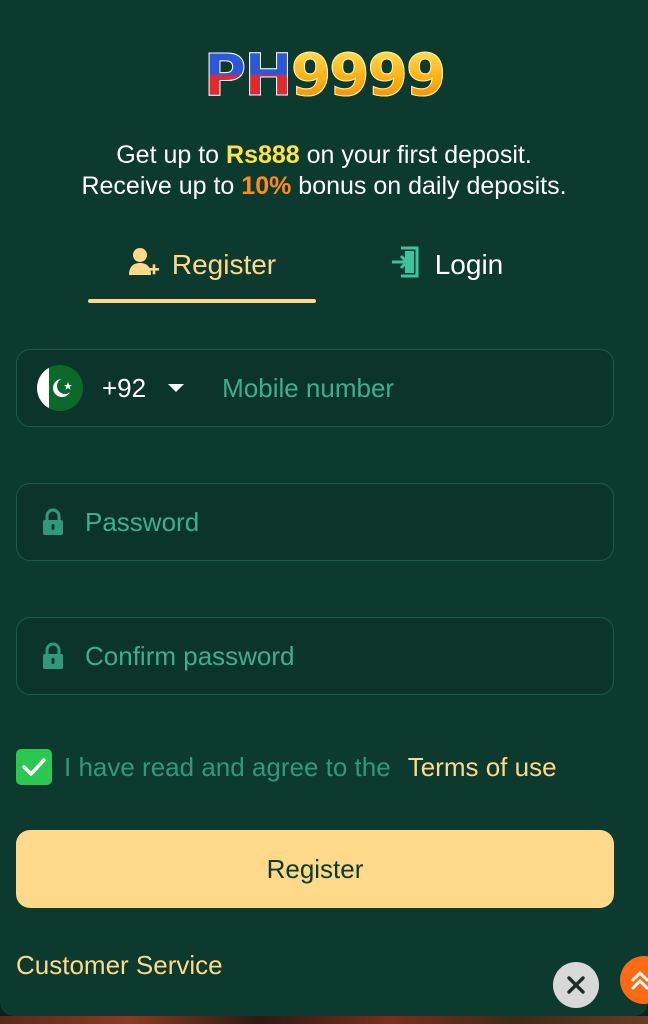 The image size is (648, 1024). What do you see at coordinates (144, 265) in the screenshot?
I see `add-user-icon` at bounding box center [144, 265].